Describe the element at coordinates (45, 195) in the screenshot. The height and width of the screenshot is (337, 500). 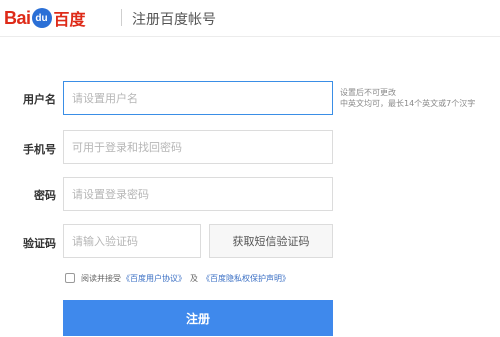
I see `password-label: 密码` at that location.